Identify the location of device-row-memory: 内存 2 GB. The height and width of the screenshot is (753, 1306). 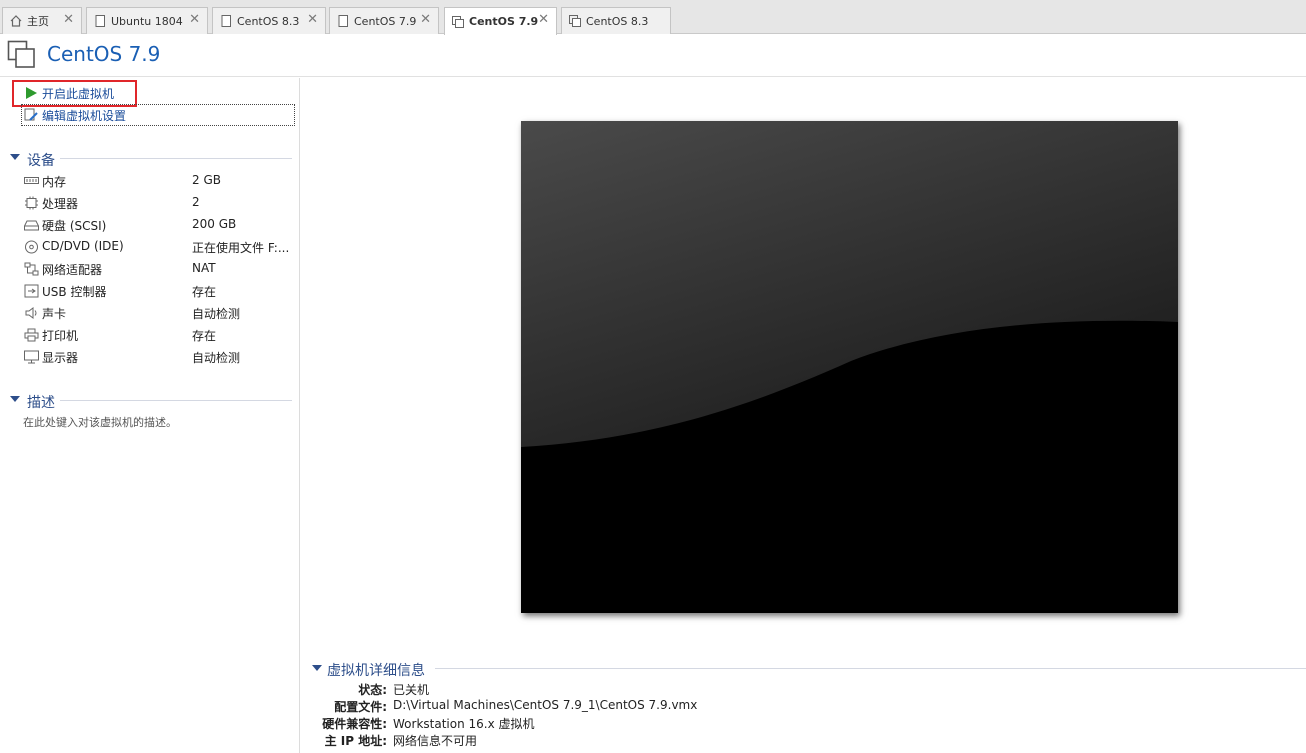
(159, 181).